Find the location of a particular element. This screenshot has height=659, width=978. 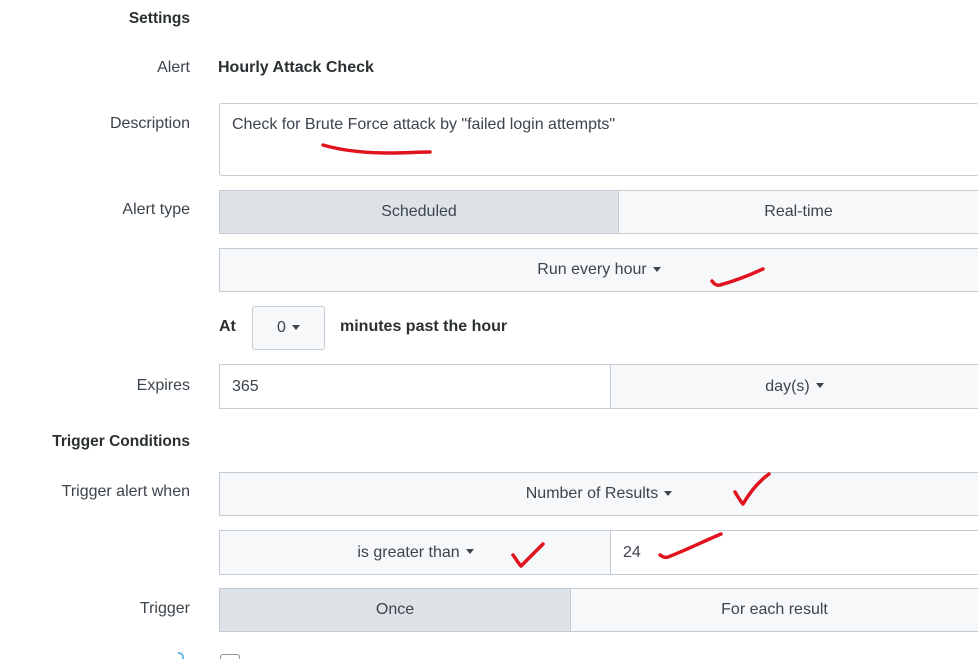

trigger-when-label: Trigger alert when is located at coordinates (125, 491).